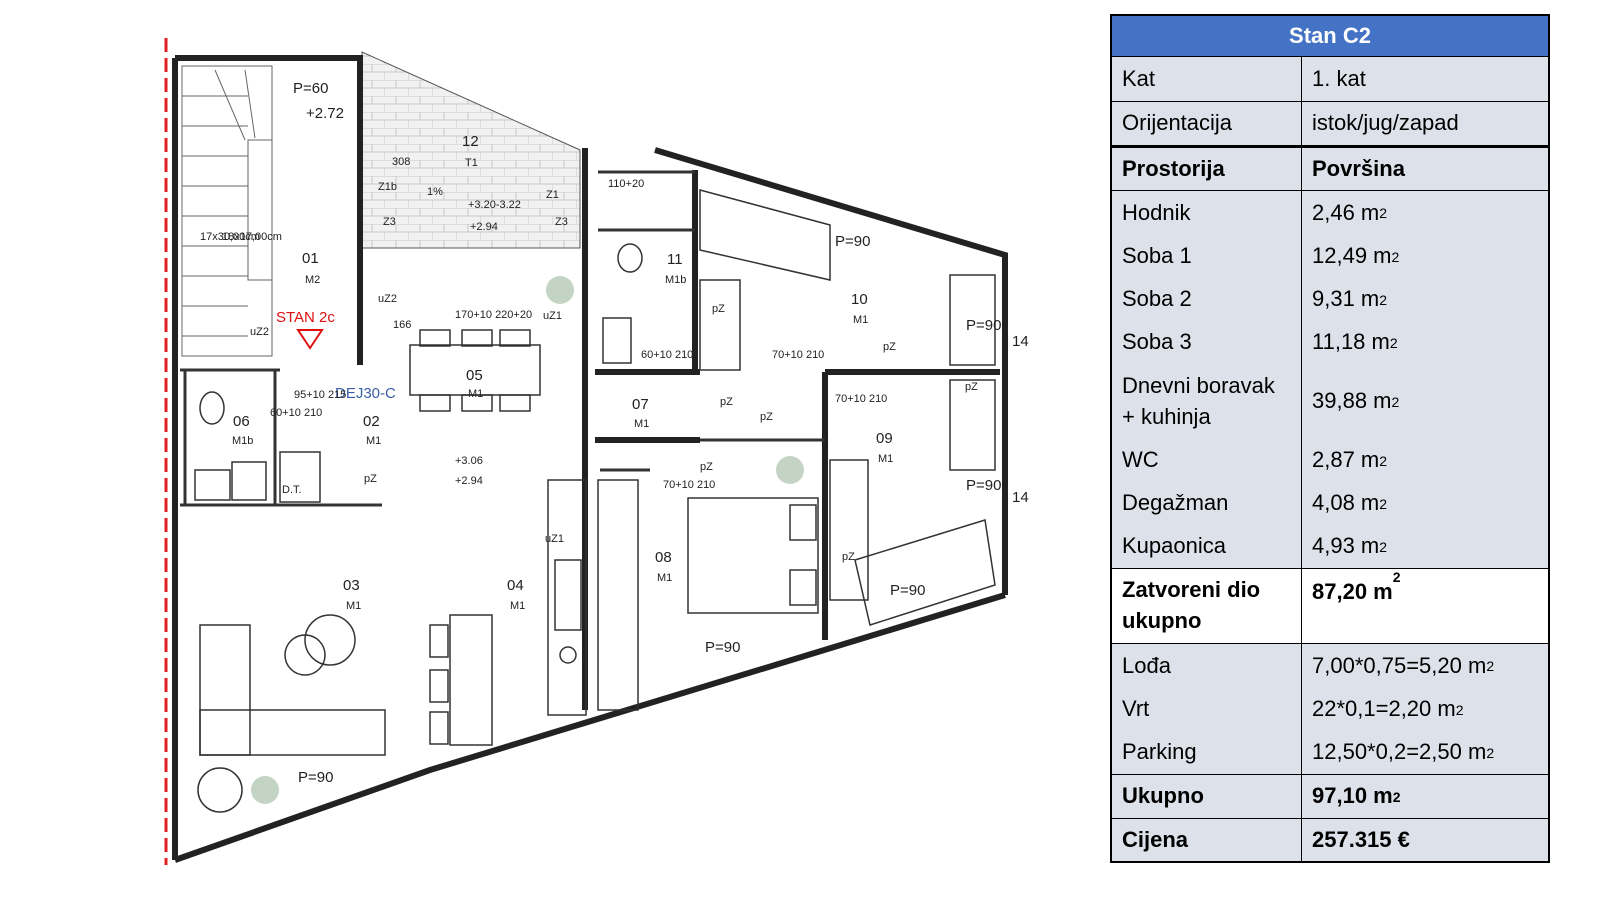 The height and width of the screenshot is (908, 1618). Describe the element at coordinates (252, 237) in the screenshot. I see `svg-text: 18x17,00cm` at that location.